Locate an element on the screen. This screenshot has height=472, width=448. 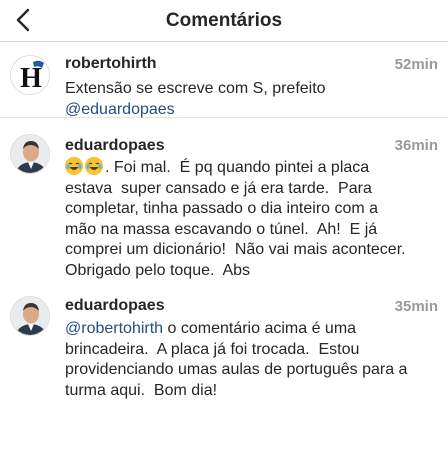
comment-text-line: Extensão se escreve com S, prefeito is located at coordinates (195, 88).